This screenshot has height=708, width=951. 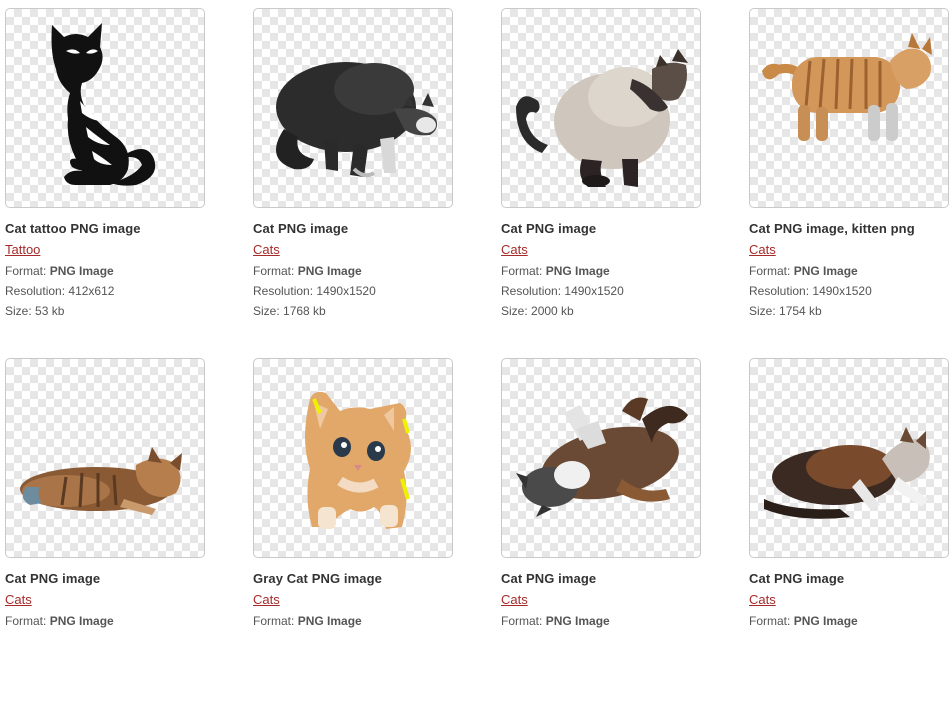 I want to click on size-value: 1754 kb, so click(x=800, y=311).